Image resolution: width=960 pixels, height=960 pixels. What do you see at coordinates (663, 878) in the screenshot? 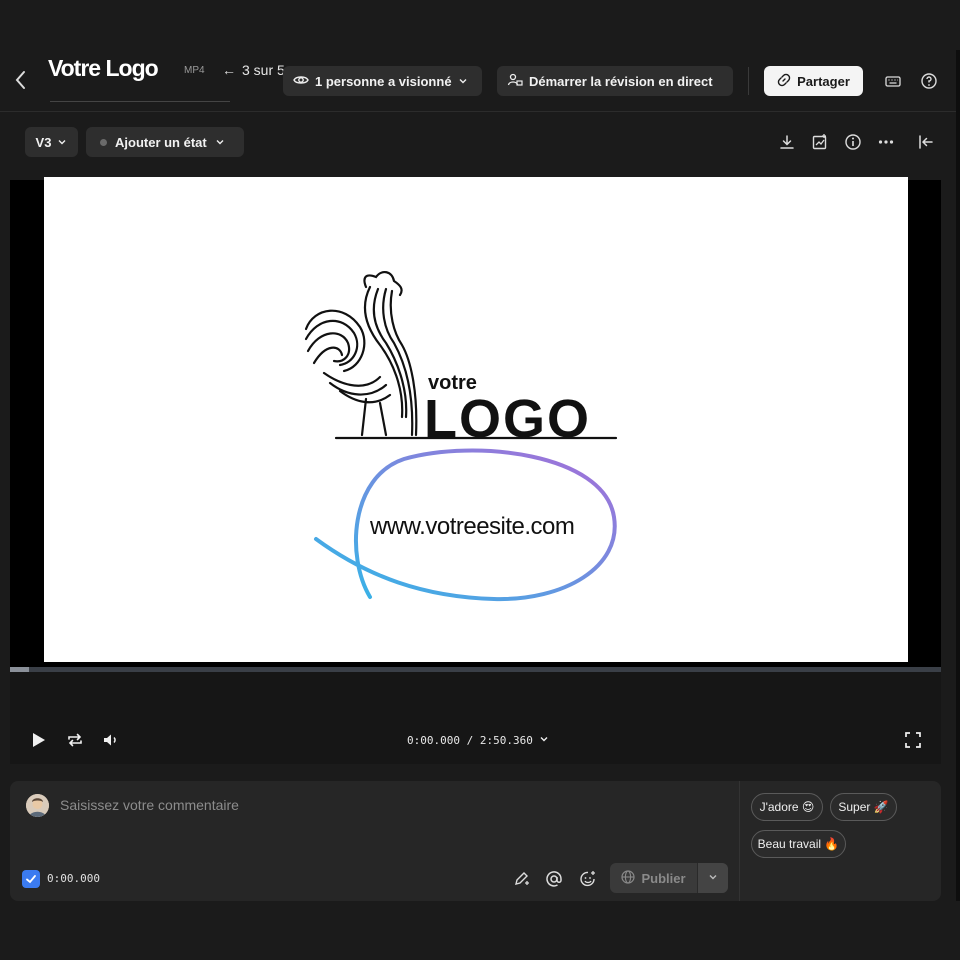
I see `publish-label: Publier` at bounding box center [663, 878].